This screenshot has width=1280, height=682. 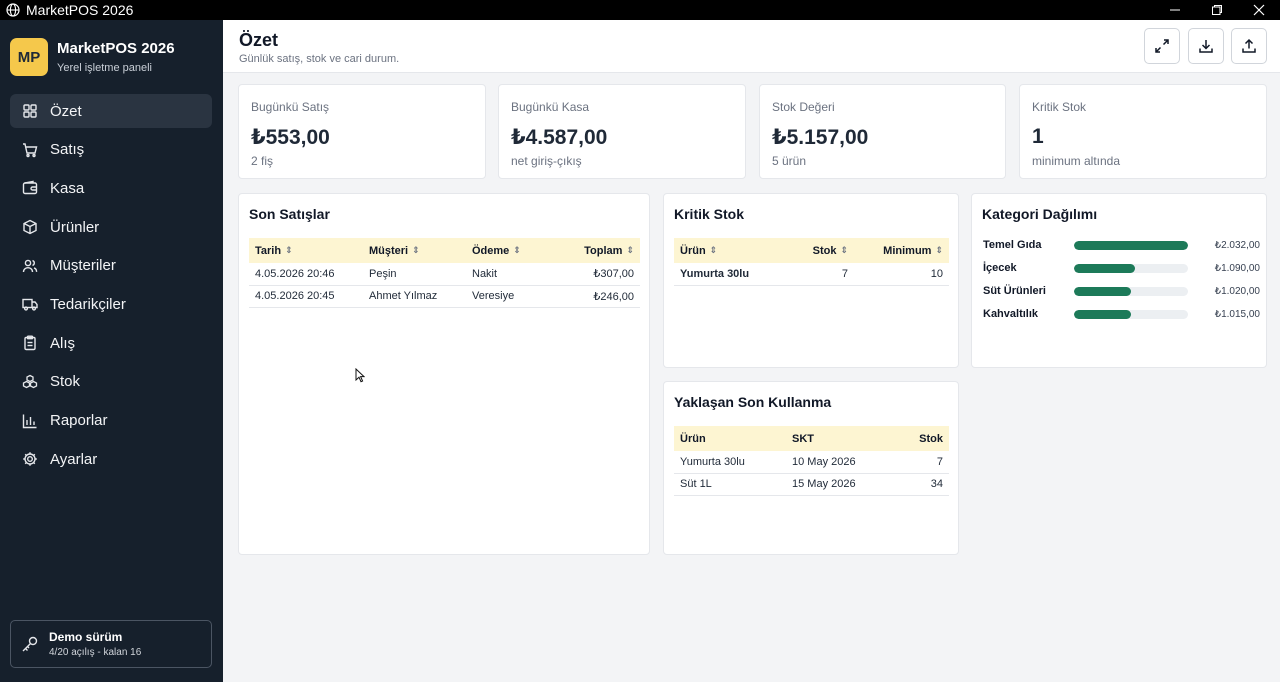 What do you see at coordinates (83, 266) in the screenshot?
I see `sidebar-item-label: Müşteriler` at bounding box center [83, 266].